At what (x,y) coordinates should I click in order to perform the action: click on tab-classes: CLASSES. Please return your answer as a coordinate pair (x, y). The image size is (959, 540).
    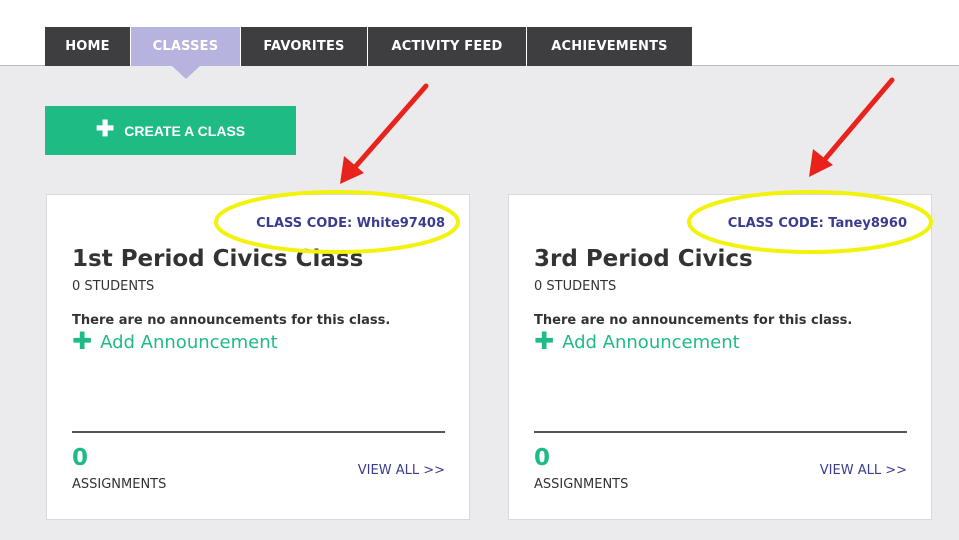
    Looking at the image, I should click on (186, 53).